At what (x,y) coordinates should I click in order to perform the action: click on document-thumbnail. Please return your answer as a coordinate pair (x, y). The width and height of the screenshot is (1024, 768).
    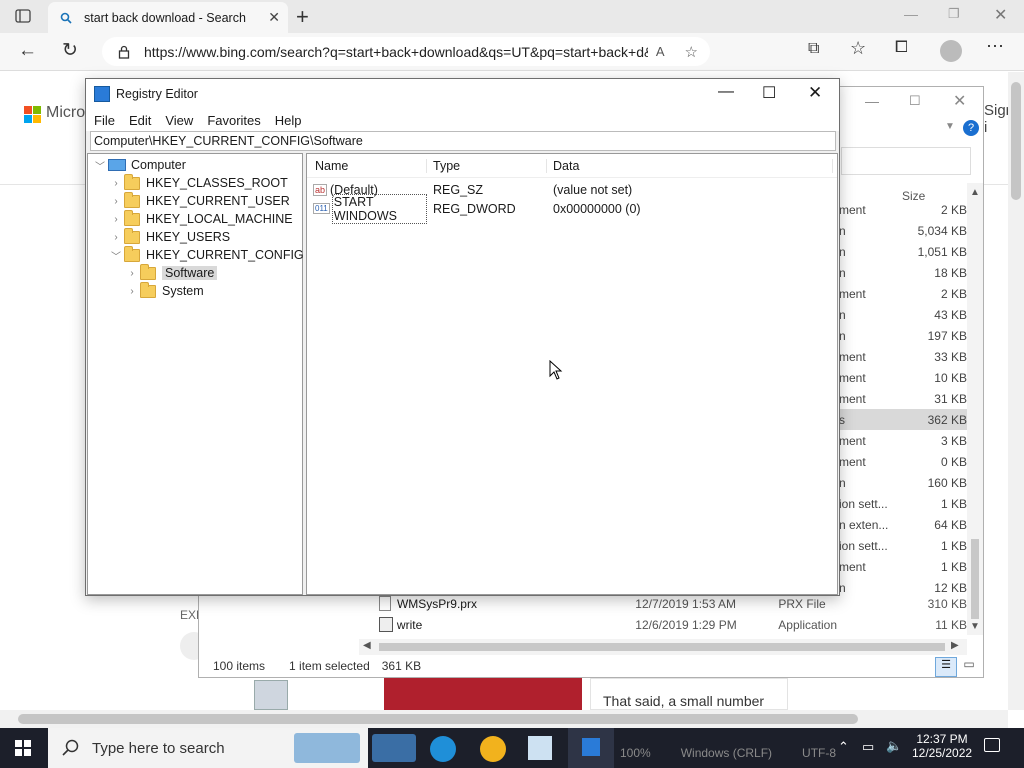
    Looking at the image, I should click on (271, 695).